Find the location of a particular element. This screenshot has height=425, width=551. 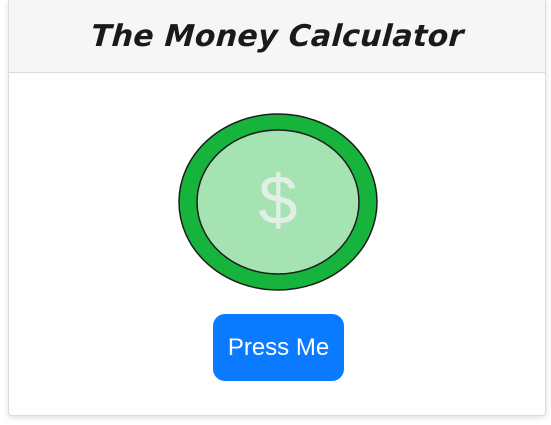

press-me-button: Press Me is located at coordinates (278, 347).